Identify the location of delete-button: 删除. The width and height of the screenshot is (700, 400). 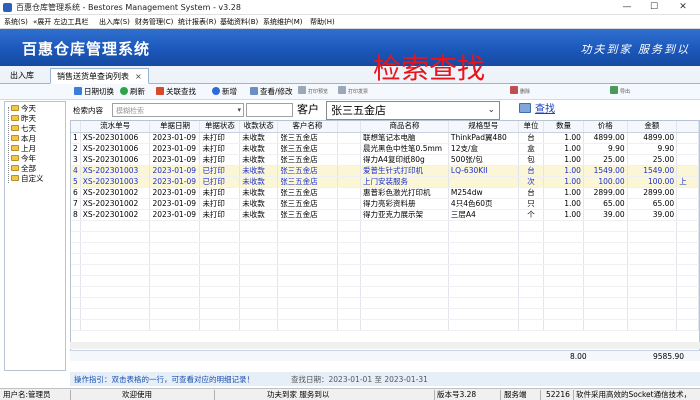
(520, 92).